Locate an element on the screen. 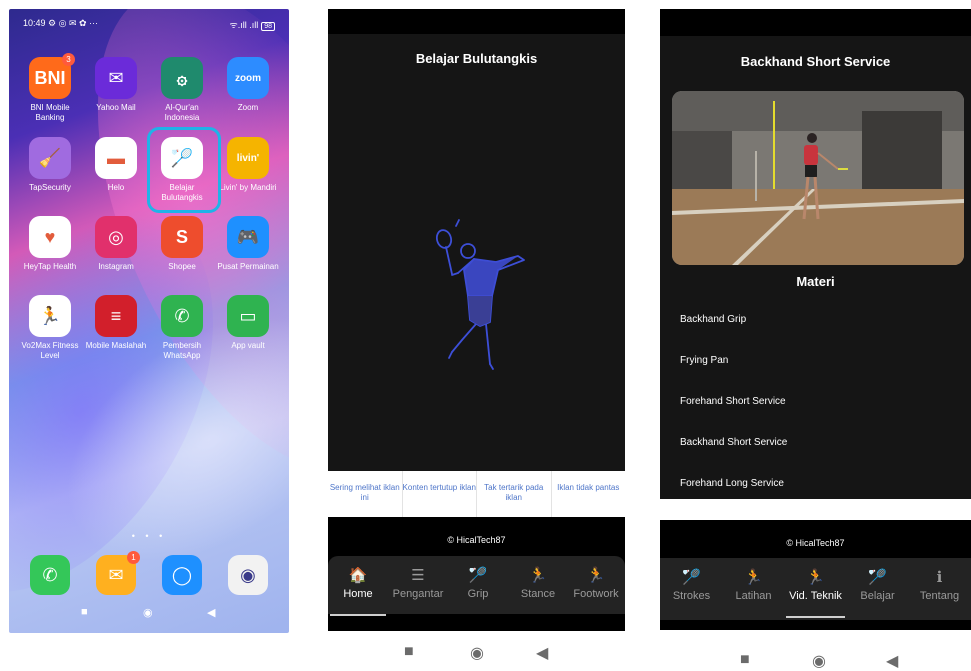  ad-feedback-option: Konten tertutup iklan is located at coordinates (440, 494).